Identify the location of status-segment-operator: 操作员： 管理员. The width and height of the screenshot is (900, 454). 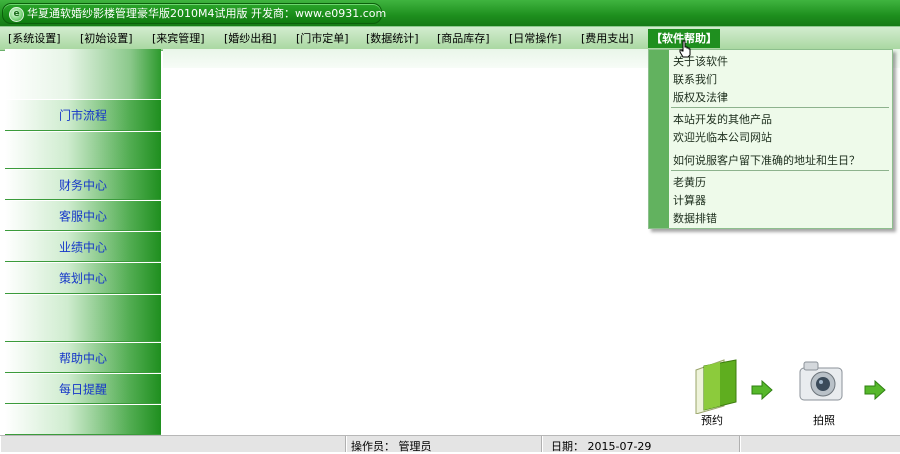
(444, 444).